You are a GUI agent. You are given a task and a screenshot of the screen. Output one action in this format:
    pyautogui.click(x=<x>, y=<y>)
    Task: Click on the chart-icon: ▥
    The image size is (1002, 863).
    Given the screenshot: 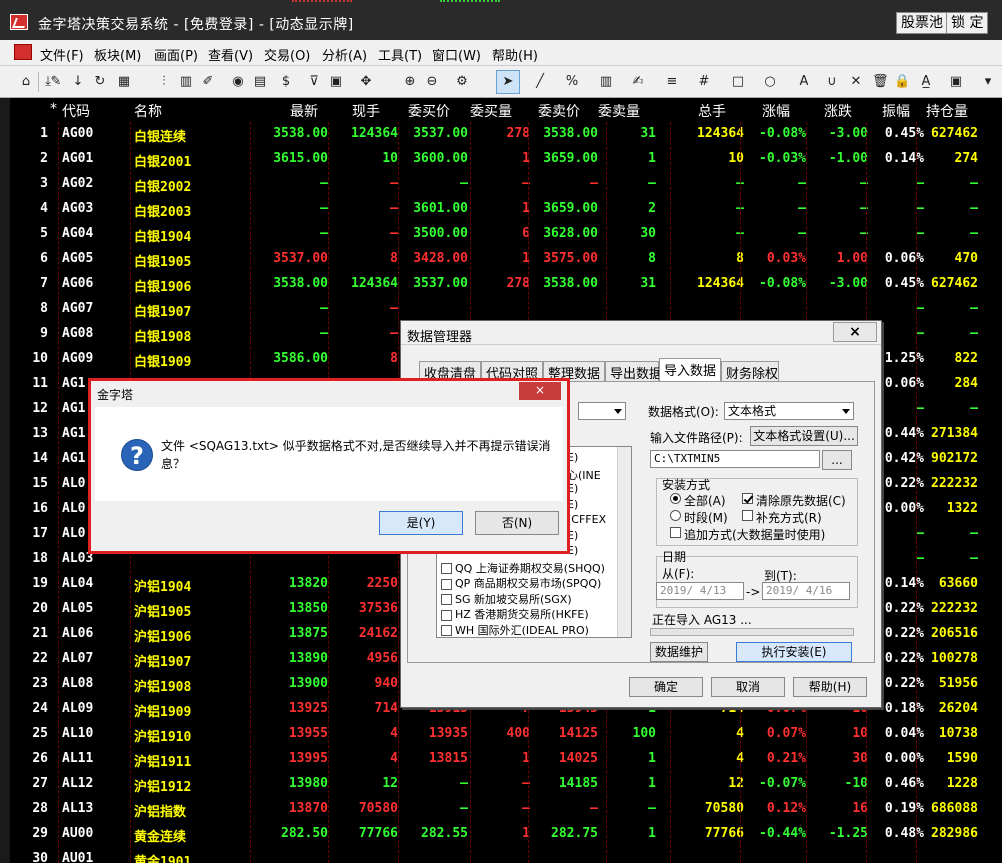 What is the action you would take?
    pyautogui.click(x=186, y=82)
    